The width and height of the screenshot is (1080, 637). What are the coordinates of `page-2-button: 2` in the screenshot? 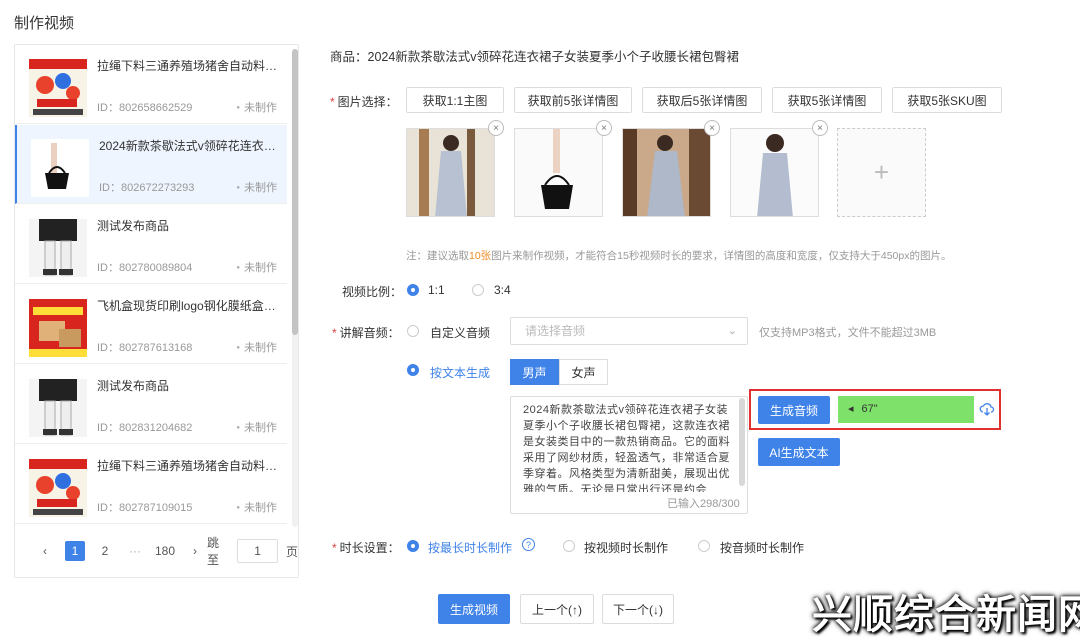 It's located at (105, 551).